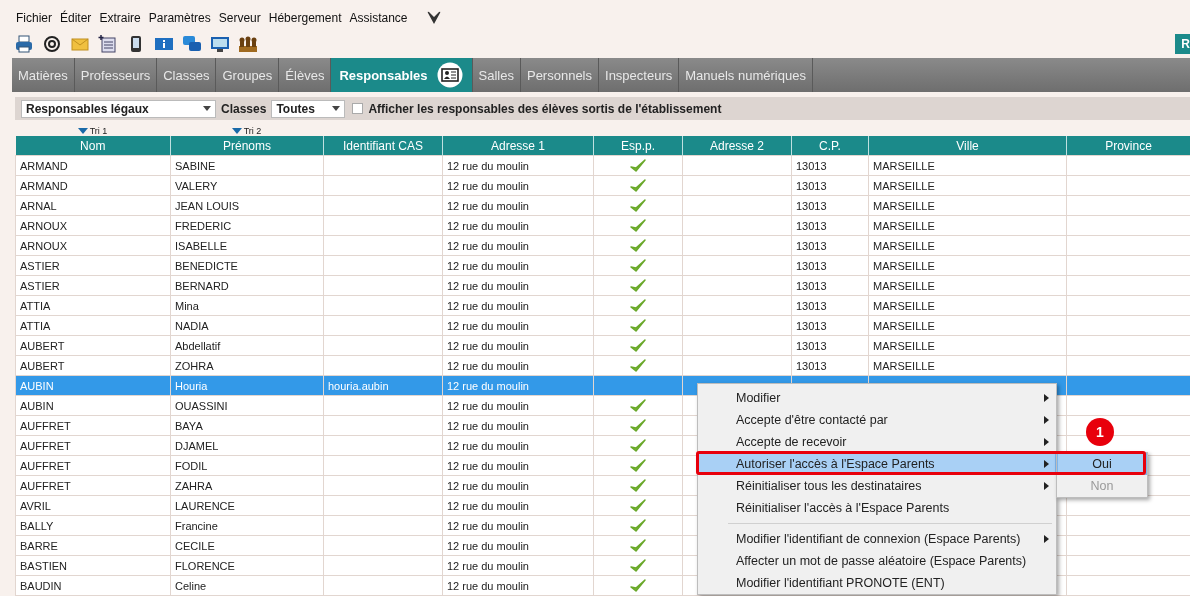  I want to click on field-label: Classes, so click(244, 108).